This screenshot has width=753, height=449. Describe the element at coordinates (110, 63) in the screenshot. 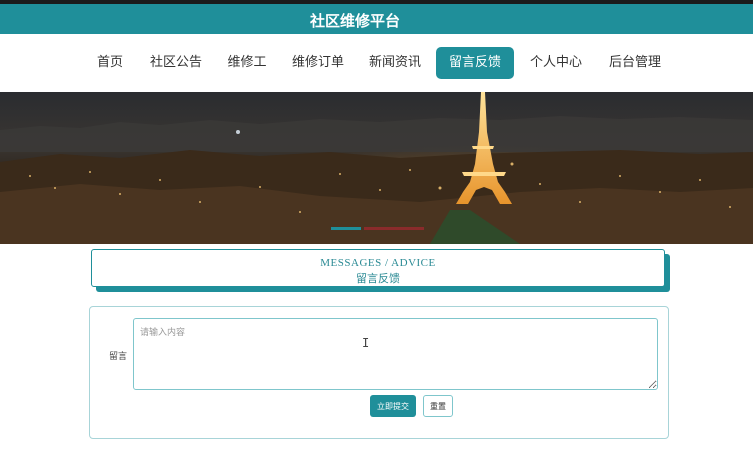

I see `nav-item-home: 首页` at that location.